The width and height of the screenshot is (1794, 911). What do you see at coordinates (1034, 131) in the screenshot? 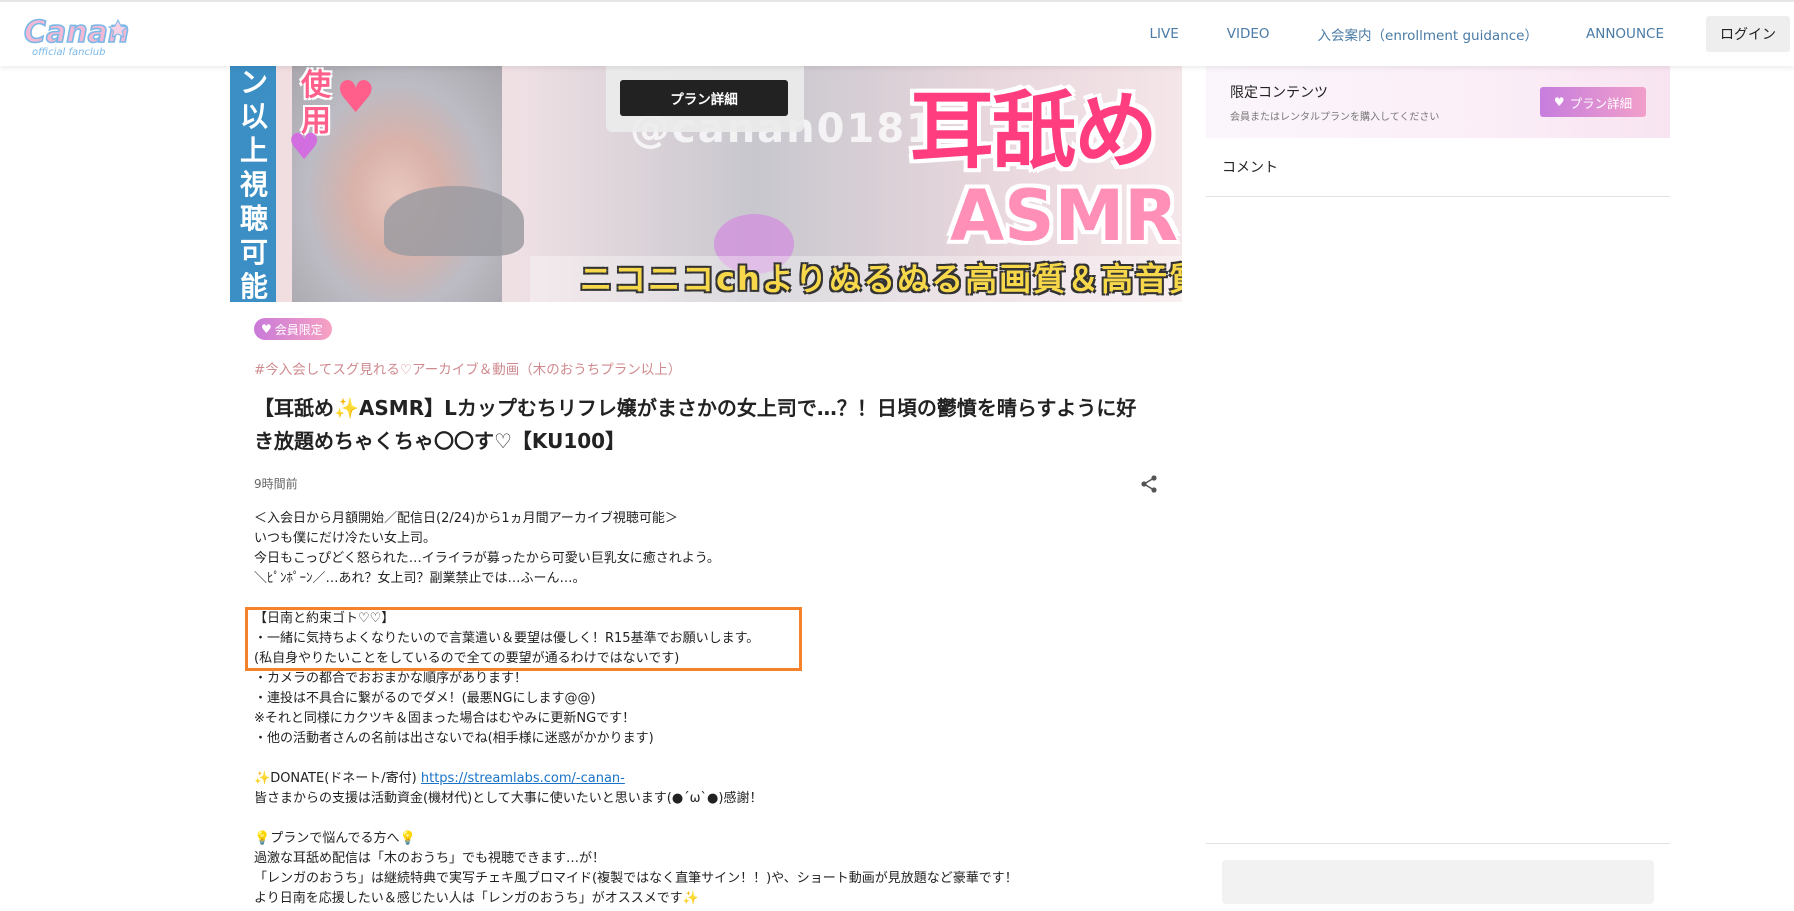
I see `thumbnail-title: 耳舐め` at bounding box center [1034, 131].